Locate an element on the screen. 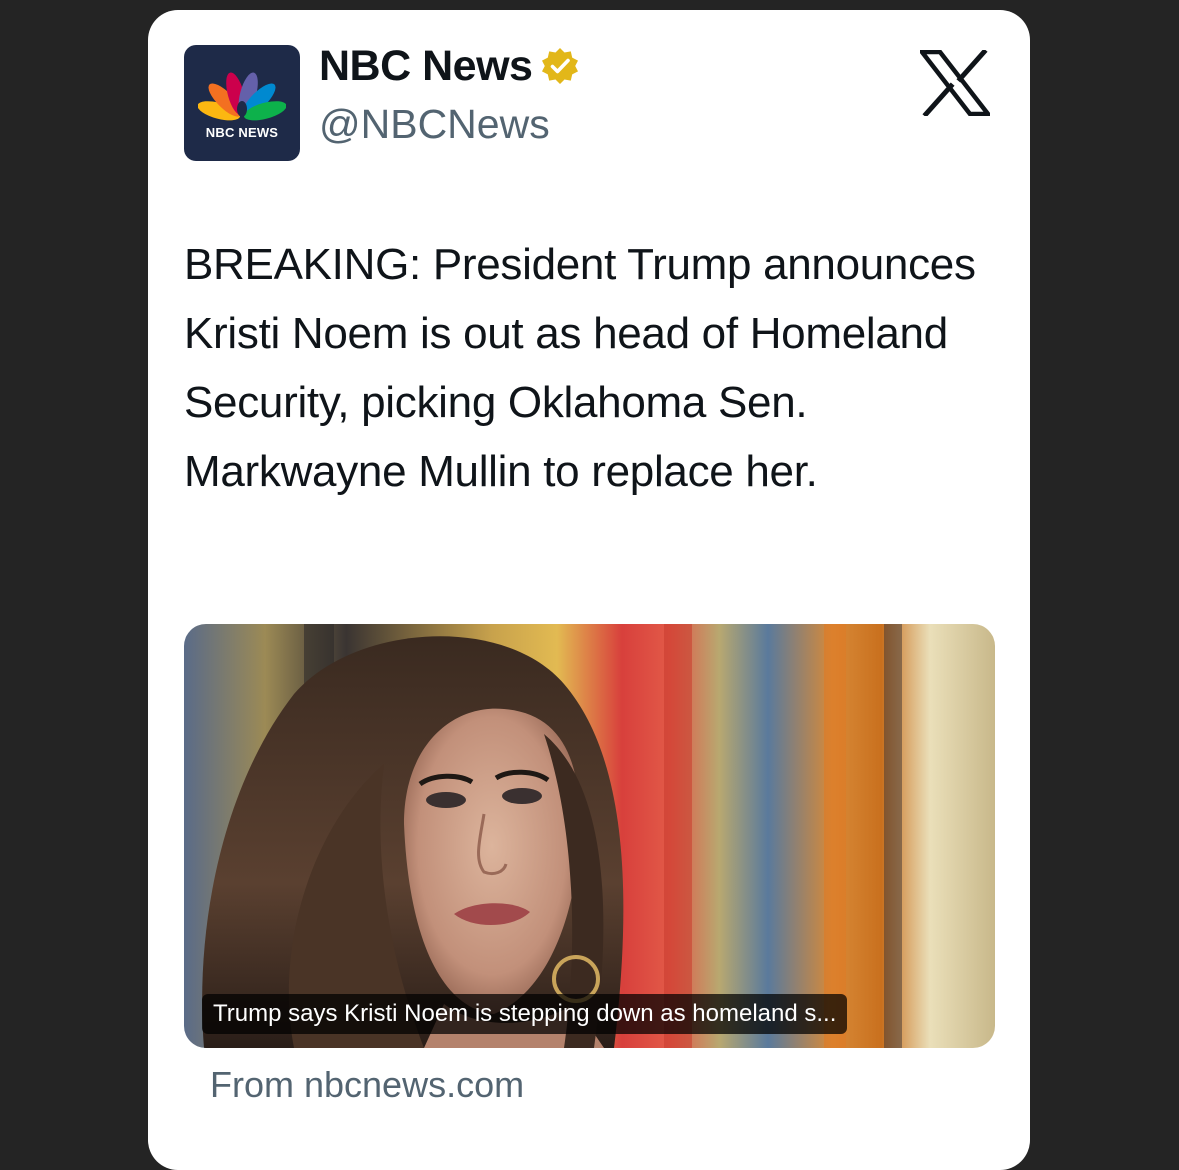 The image size is (1179, 1170). display-name: NBC News is located at coordinates (449, 66).